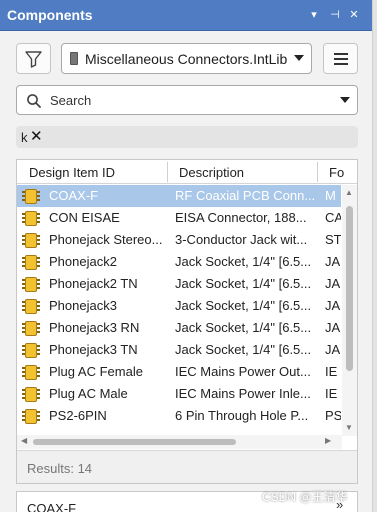 The image size is (377, 512). What do you see at coordinates (349, 288) in the screenshot?
I see `vertical-scroll-thumb` at bounding box center [349, 288].